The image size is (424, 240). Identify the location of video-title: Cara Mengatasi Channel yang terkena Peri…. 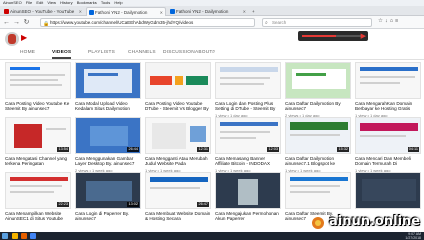
(38, 161).